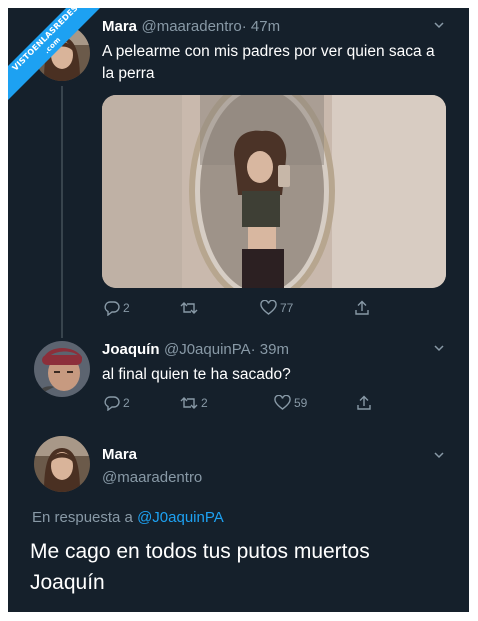 The height and width of the screenshot is (621, 478). I want to click on tweet-text: al final quien te ha sacado?, so click(196, 374).